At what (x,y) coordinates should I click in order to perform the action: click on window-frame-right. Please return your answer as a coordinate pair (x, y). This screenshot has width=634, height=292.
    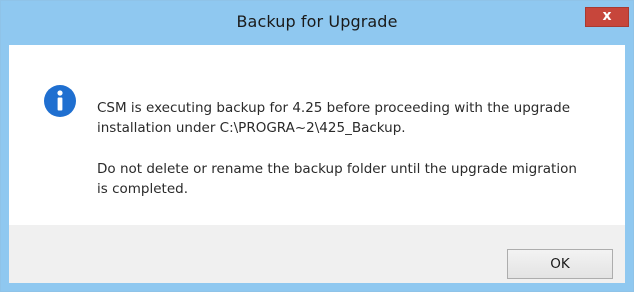
    Looking at the image, I should click on (629, 168).